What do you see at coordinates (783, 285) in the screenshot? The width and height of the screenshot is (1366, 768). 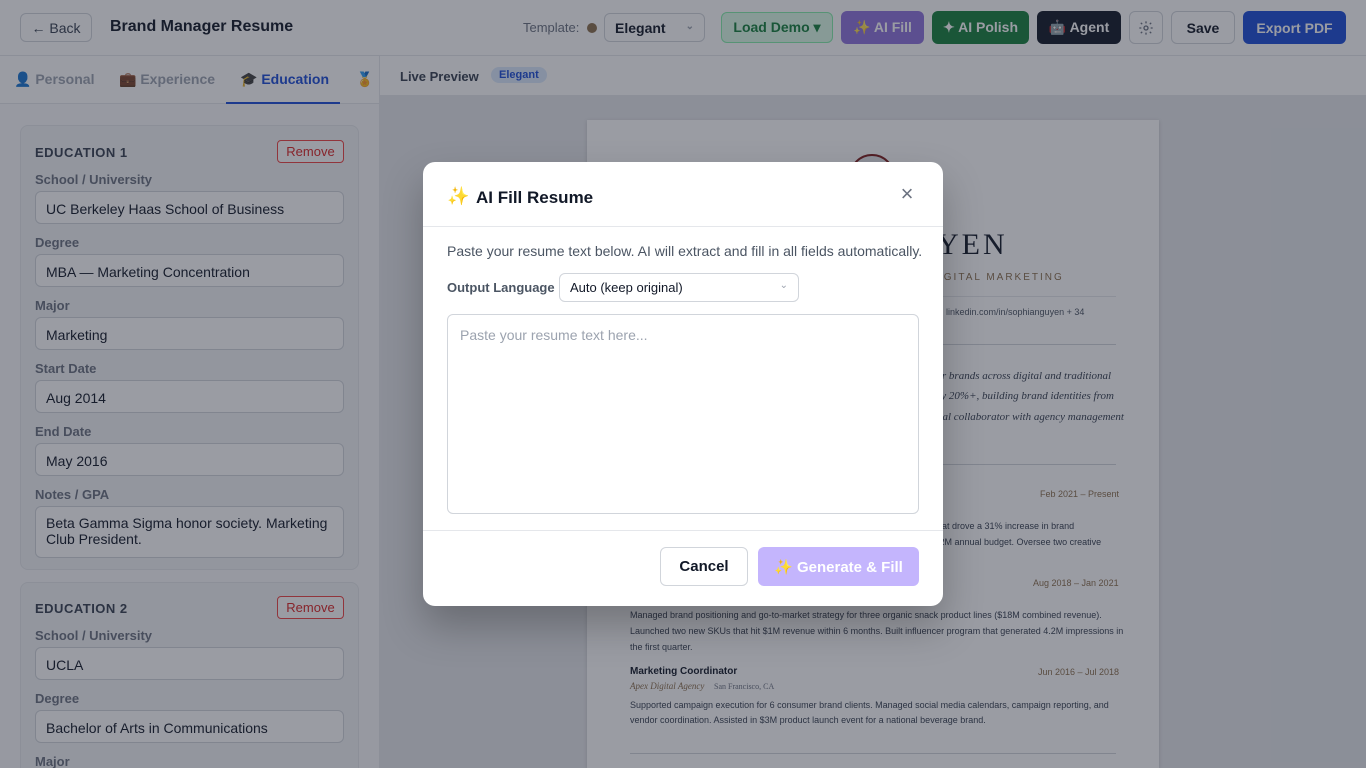 I see `chevron-down-icon: ⌄` at bounding box center [783, 285].